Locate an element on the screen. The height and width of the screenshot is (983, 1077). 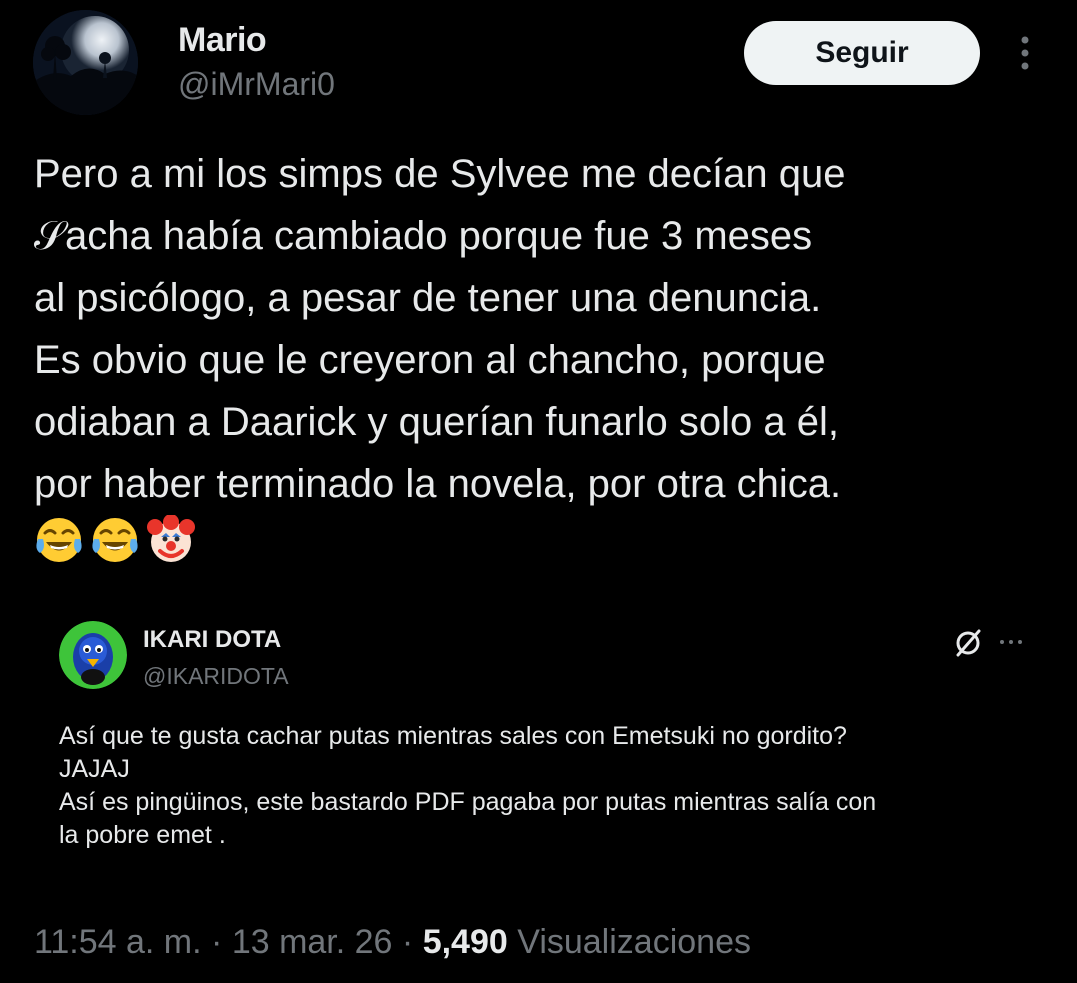
tweet-emojis is located at coordinates (115, 540).